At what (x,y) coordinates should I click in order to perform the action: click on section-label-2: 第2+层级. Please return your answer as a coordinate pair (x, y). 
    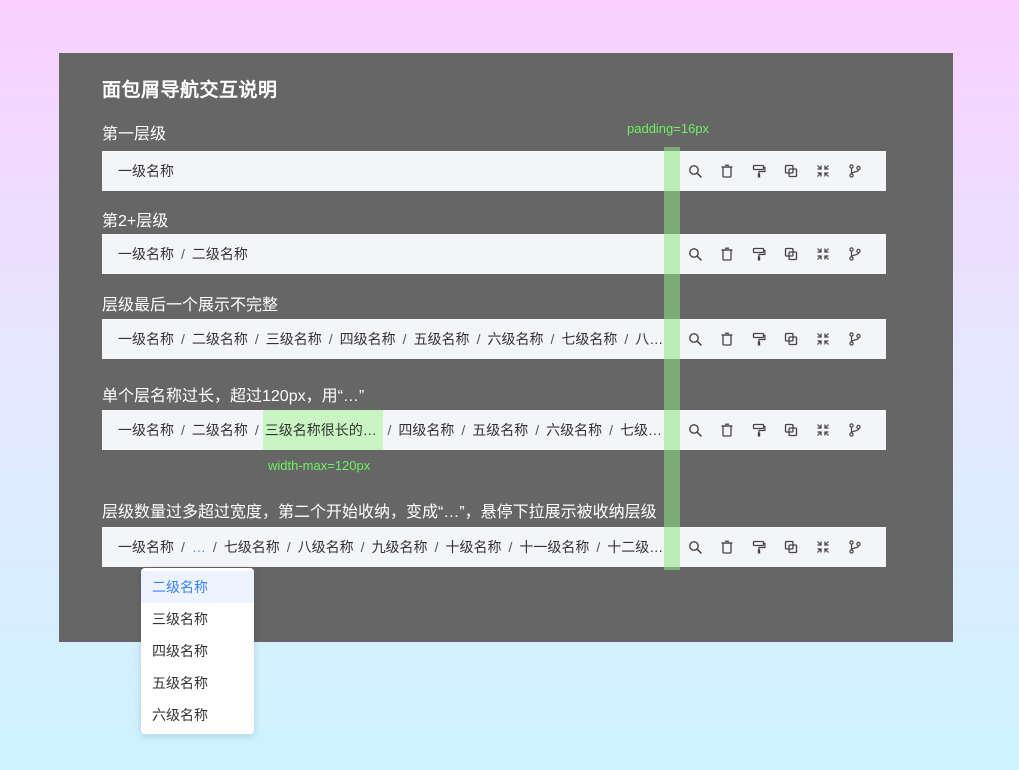
    Looking at the image, I should click on (135, 221).